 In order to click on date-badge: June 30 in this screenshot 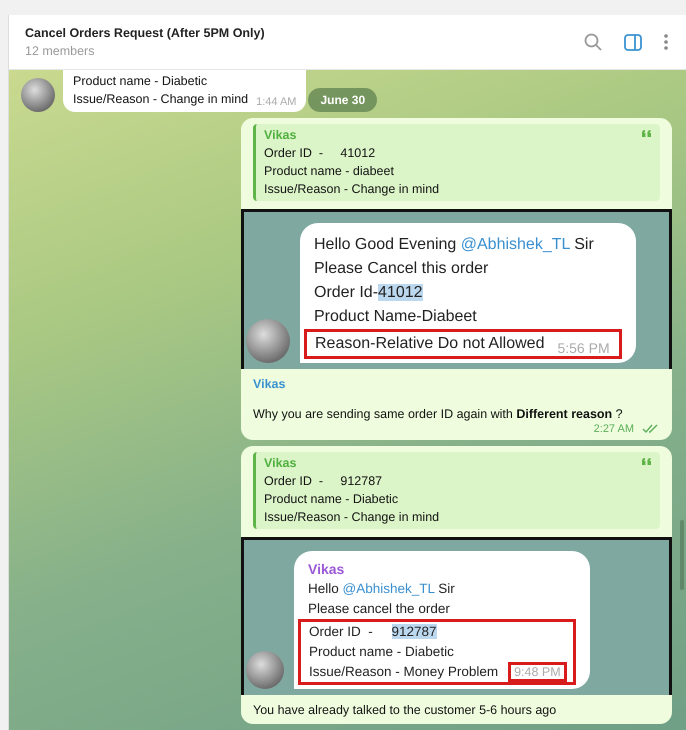, I will do `click(343, 100)`.